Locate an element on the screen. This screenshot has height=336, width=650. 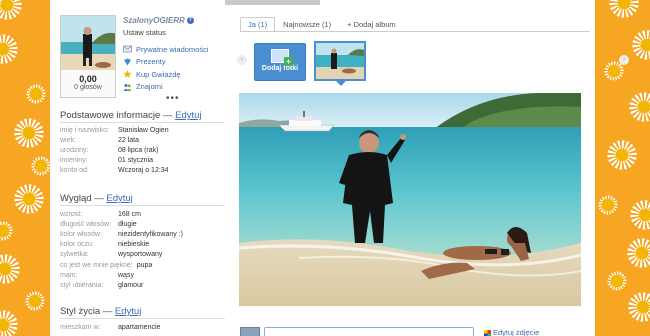
info-row: konto od: Wczoraj o 12:34 is located at coordinates (114, 171).